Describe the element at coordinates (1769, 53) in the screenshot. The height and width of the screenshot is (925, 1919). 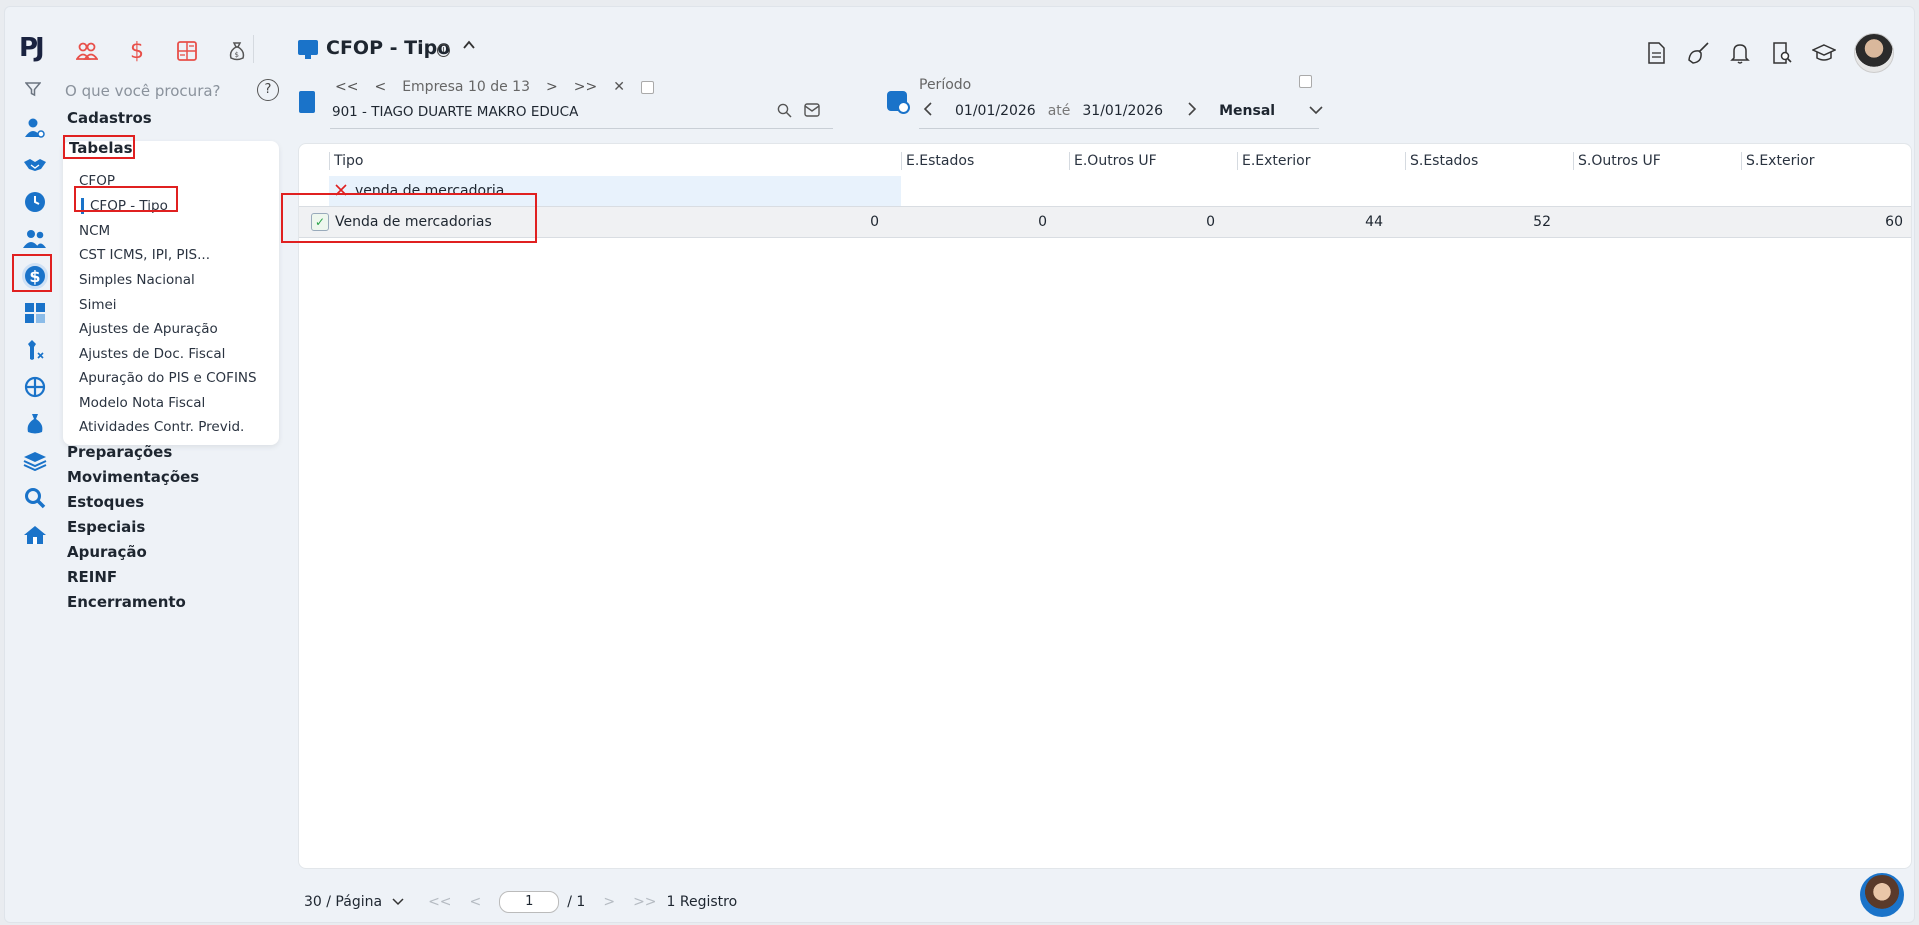
I see `header-actions` at that location.